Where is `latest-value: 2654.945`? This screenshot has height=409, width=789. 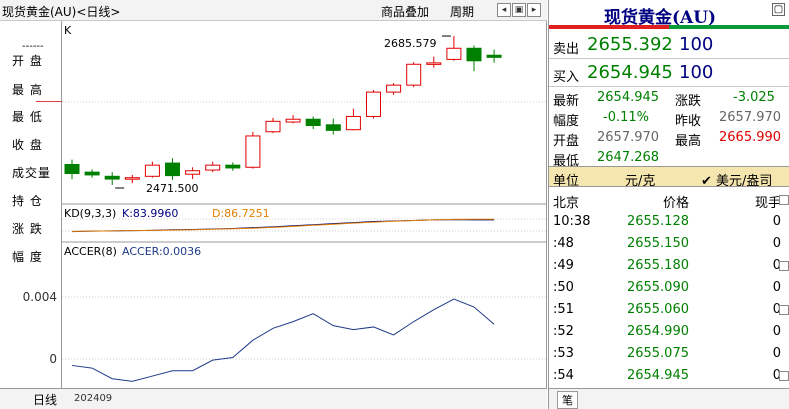 latest-value: 2654.945 is located at coordinates (628, 97).